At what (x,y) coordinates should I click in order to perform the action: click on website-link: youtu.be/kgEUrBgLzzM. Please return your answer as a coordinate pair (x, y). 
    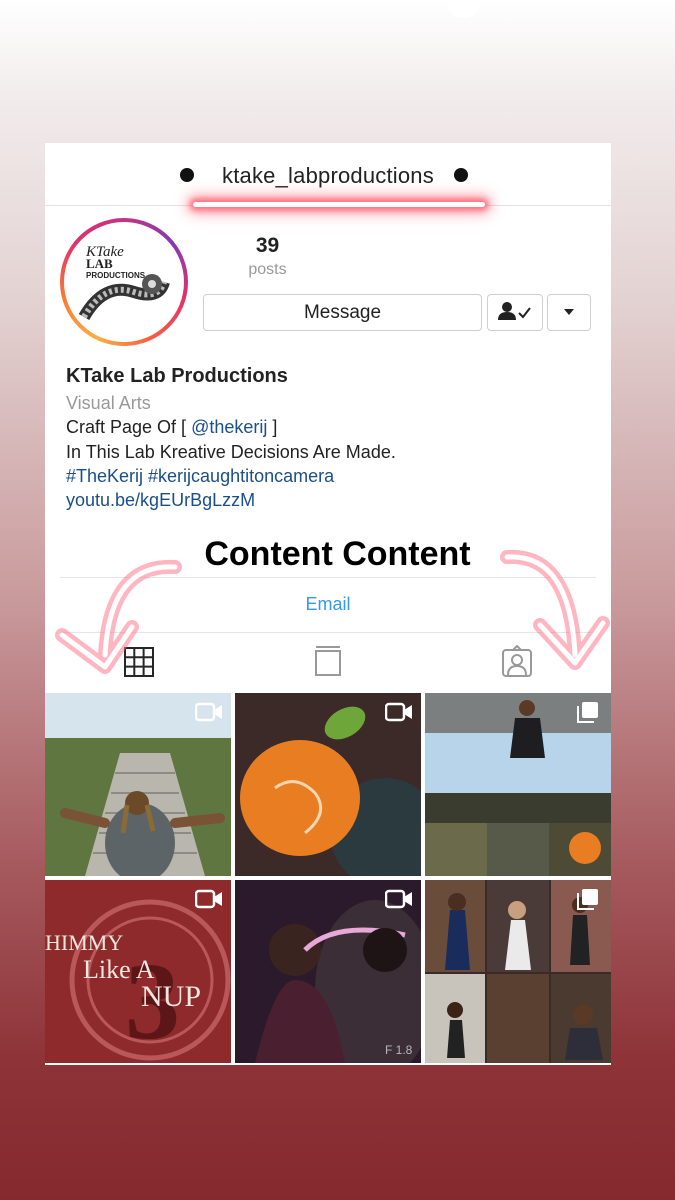
    Looking at the image, I should click on (160, 500).